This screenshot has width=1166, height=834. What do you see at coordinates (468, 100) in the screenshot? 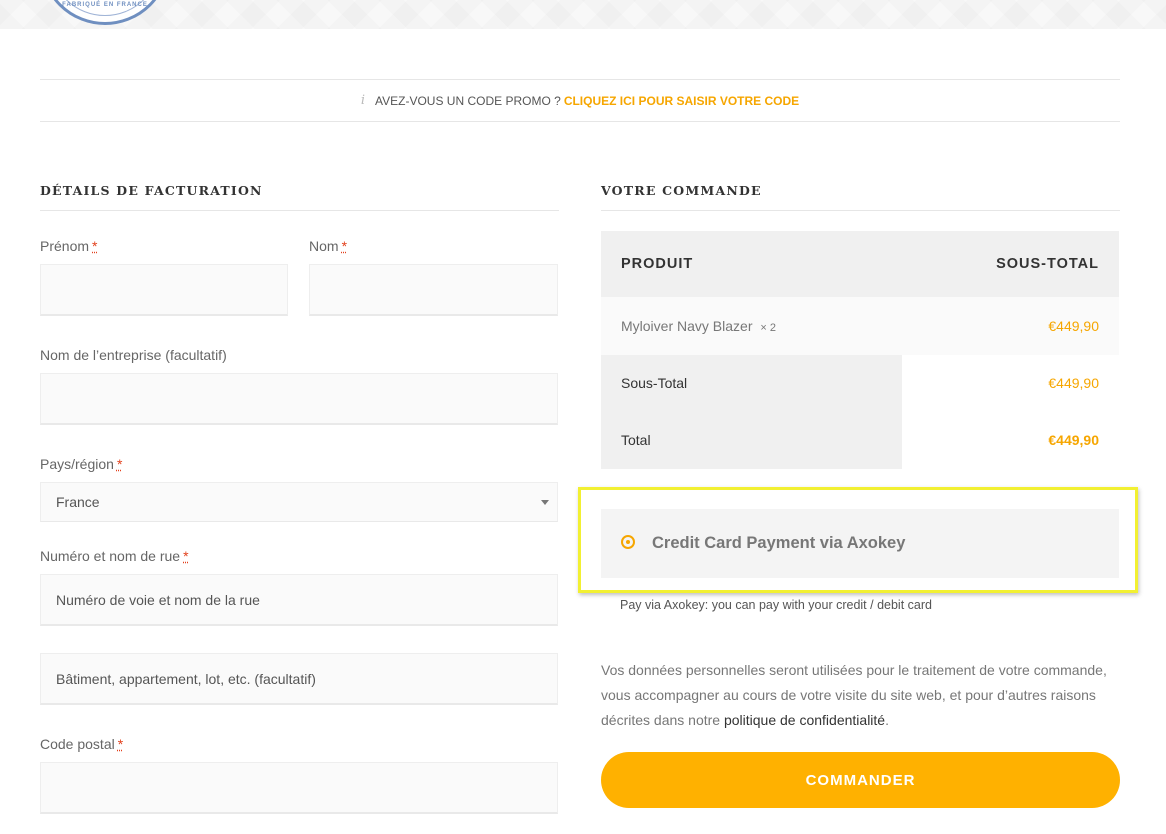
I see `promo-text: AVEZ-VOUS UN CODE PROMO ?` at bounding box center [468, 100].